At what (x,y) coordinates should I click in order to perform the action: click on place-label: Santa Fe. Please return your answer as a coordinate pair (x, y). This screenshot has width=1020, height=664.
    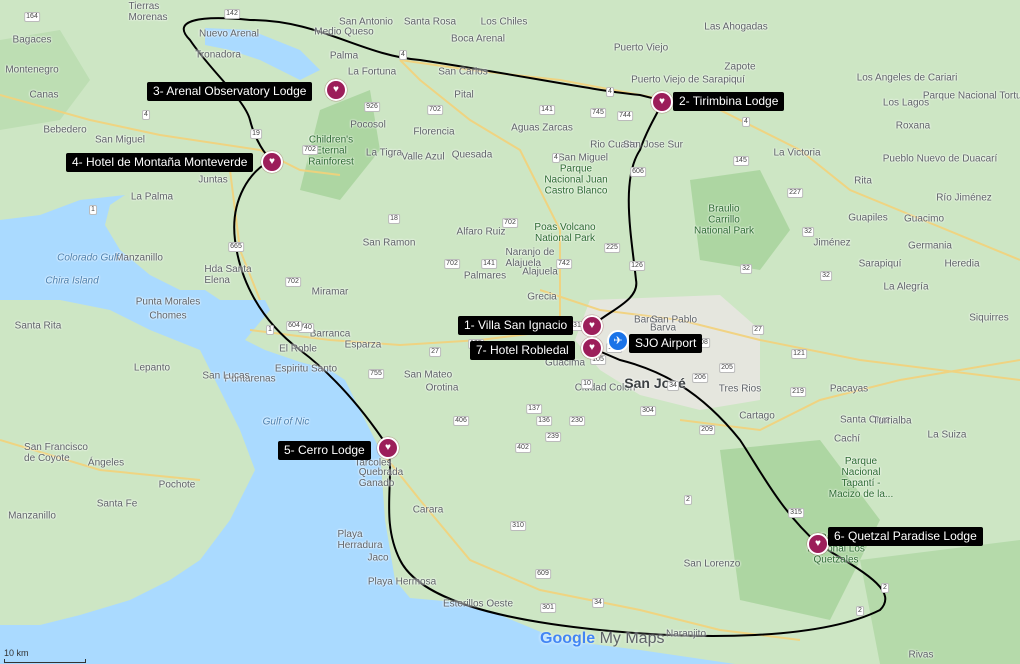
    Looking at the image, I should click on (117, 504).